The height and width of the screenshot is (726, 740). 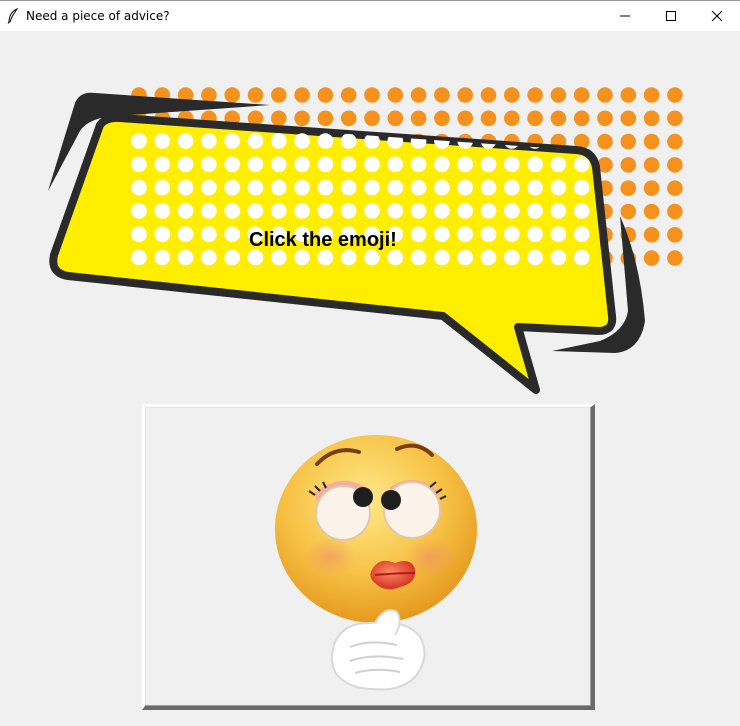 What do you see at coordinates (98, 16) in the screenshot?
I see `window-title: Need a piece of advice?` at bounding box center [98, 16].